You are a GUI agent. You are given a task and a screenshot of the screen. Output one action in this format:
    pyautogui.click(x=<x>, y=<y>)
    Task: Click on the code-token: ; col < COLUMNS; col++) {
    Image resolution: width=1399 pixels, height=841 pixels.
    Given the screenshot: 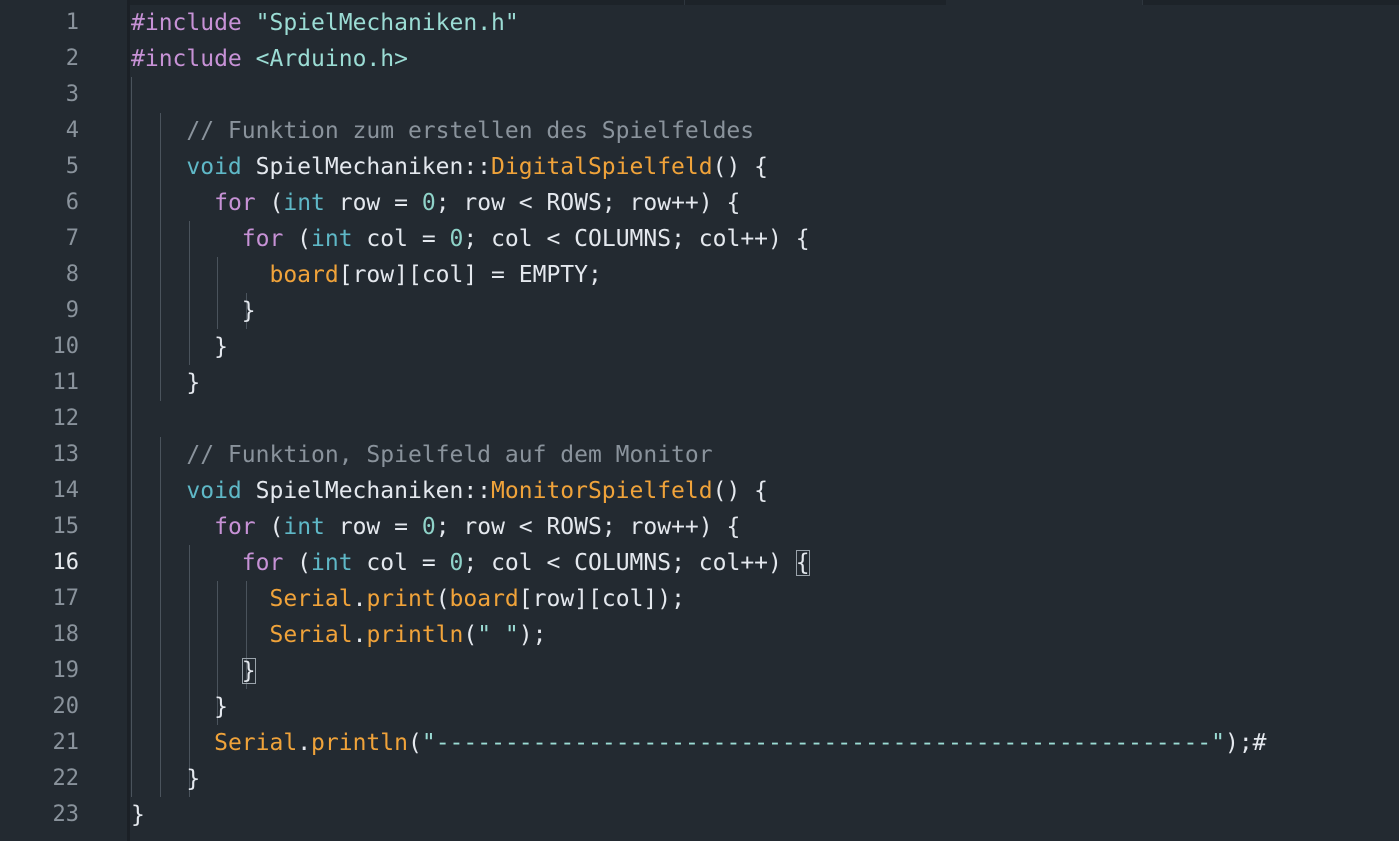 What is the action you would take?
    pyautogui.click(x=636, y=239)
    